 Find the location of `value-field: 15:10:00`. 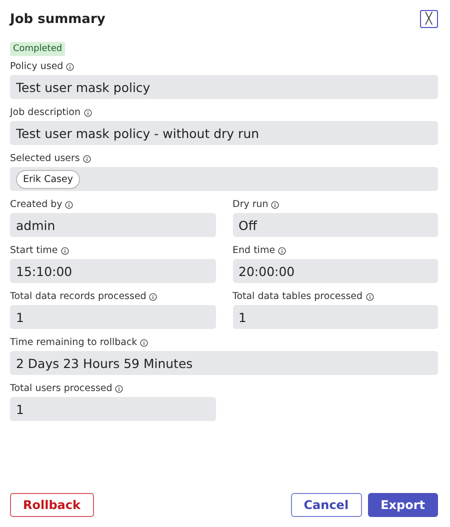

value-field: 15:10:00 is located at coordinates (113, 271).